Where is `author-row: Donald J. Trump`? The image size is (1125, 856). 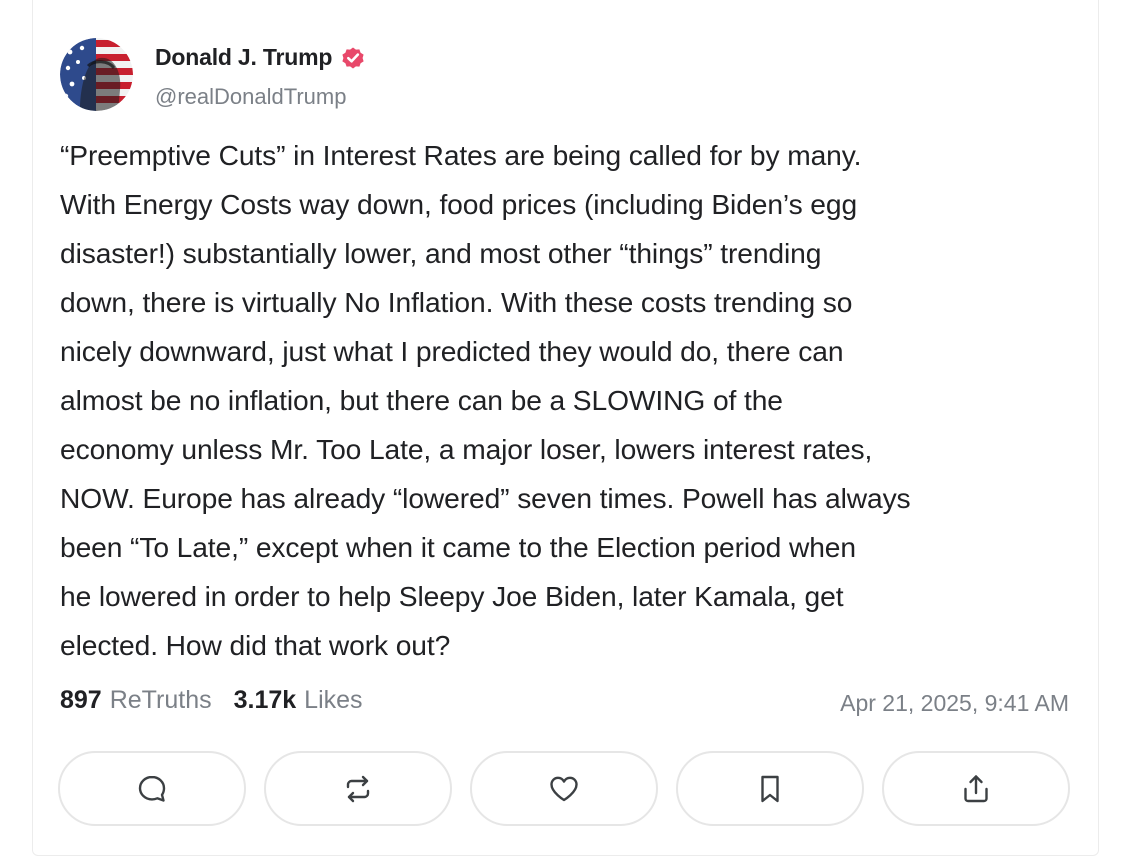
author-row: Donald J. Trump is located at coordinates (260, 57).